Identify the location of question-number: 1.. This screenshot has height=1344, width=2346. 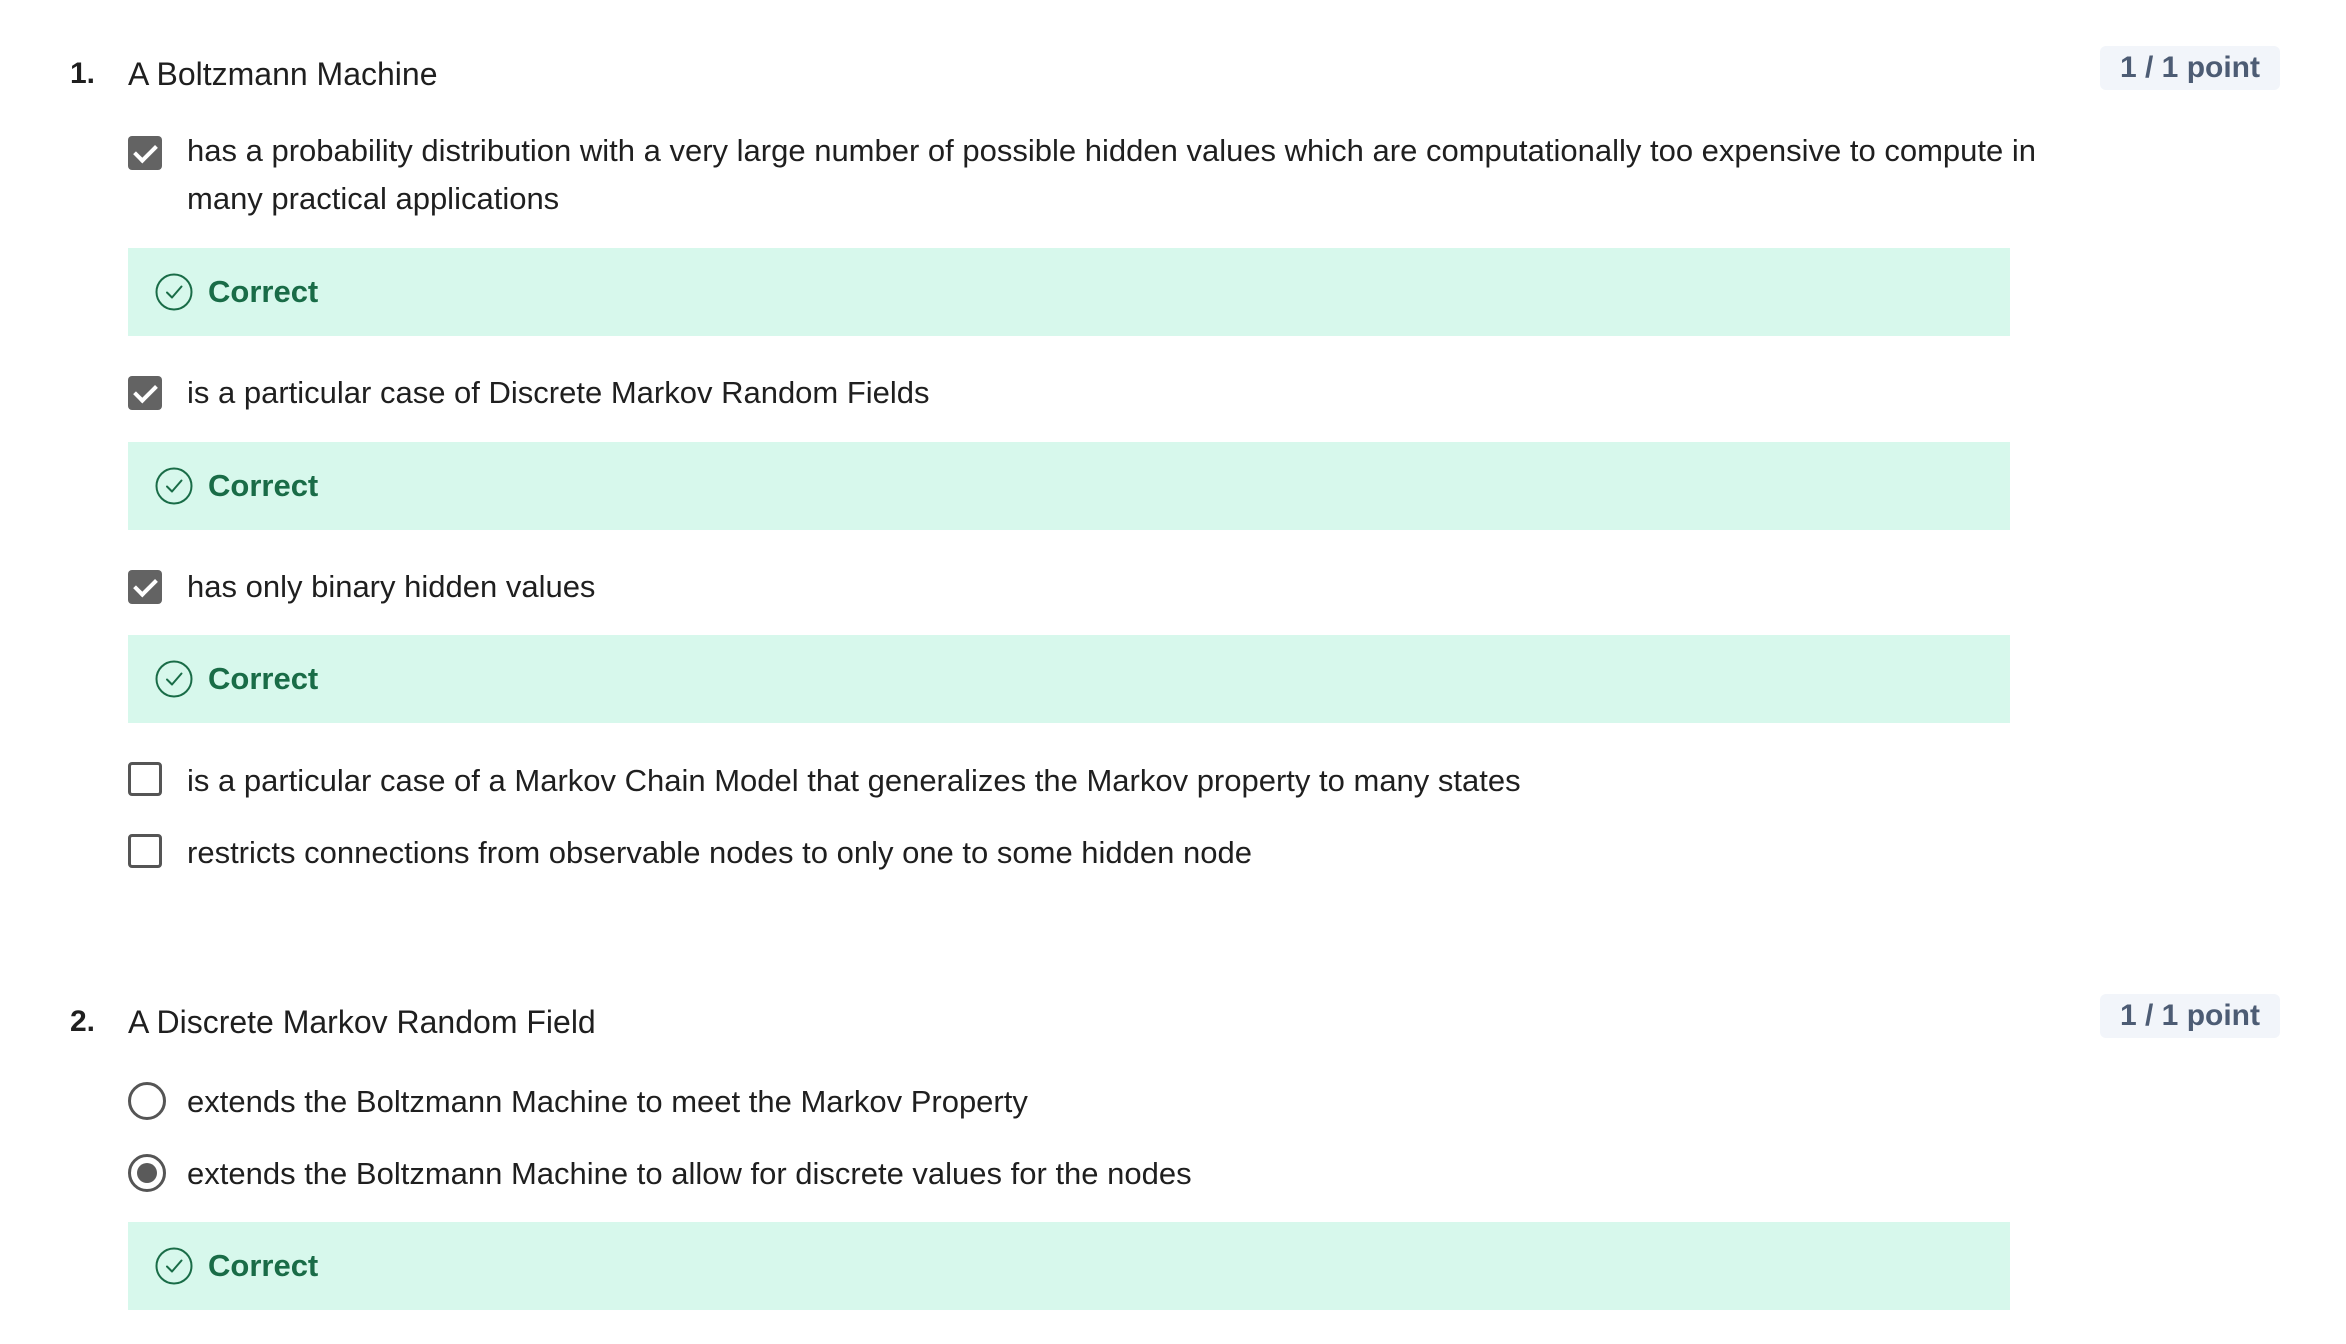
(83, 73).